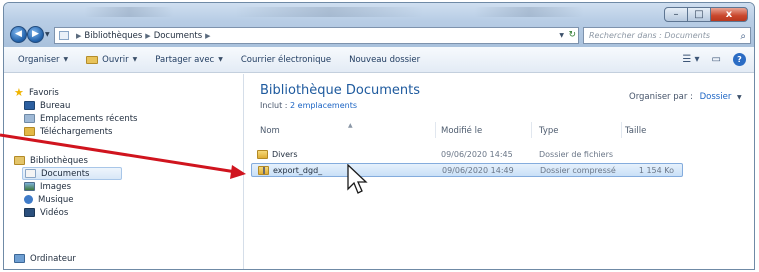 Image resolution: width=759 pixels, height=272 pixels. What do you see at coordinates (238, 172) in the screenshot?
I see `annotation-arrowhead` at bounding box center [238, 172].